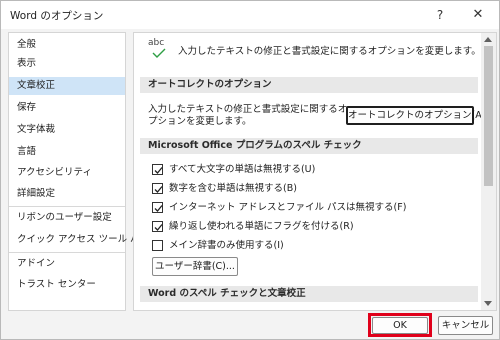 Image resolution: width=500 pixels, height=340 pixels. Describe the element at coordinates (226, 245) in the screenshot. I see `checkbox-label: メイン辞書のみ使用する(I)` at that location.